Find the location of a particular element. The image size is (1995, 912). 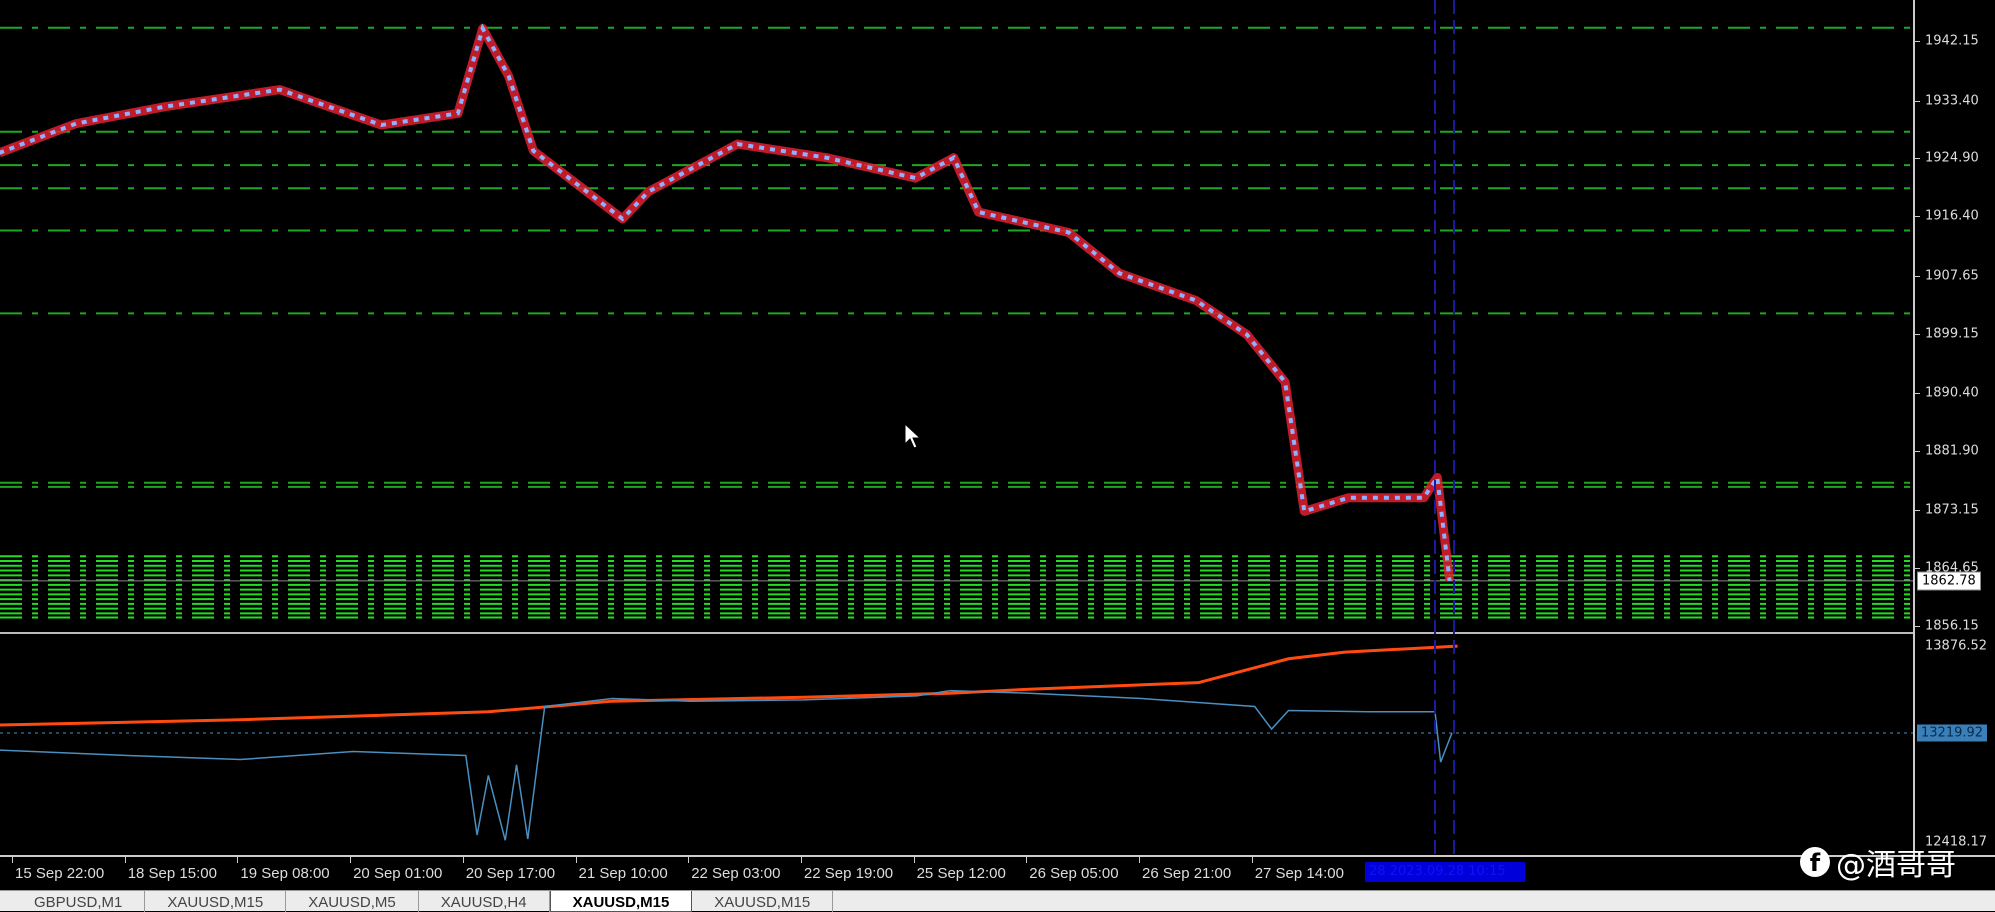

time-label: 21 Sep 10:00 is located at coordinates (621, 869).